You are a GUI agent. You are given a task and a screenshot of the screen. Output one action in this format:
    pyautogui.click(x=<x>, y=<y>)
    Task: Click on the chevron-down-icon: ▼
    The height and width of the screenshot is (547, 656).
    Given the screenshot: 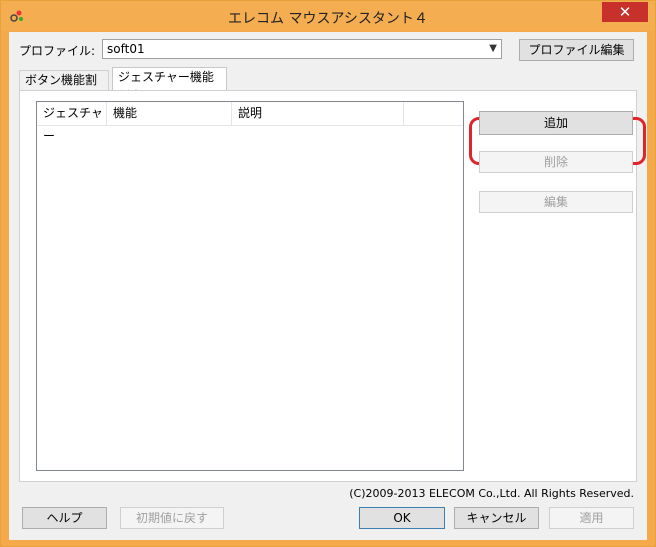 What is the action you would take?
    pyautogui.click(x=493, y=48)
    